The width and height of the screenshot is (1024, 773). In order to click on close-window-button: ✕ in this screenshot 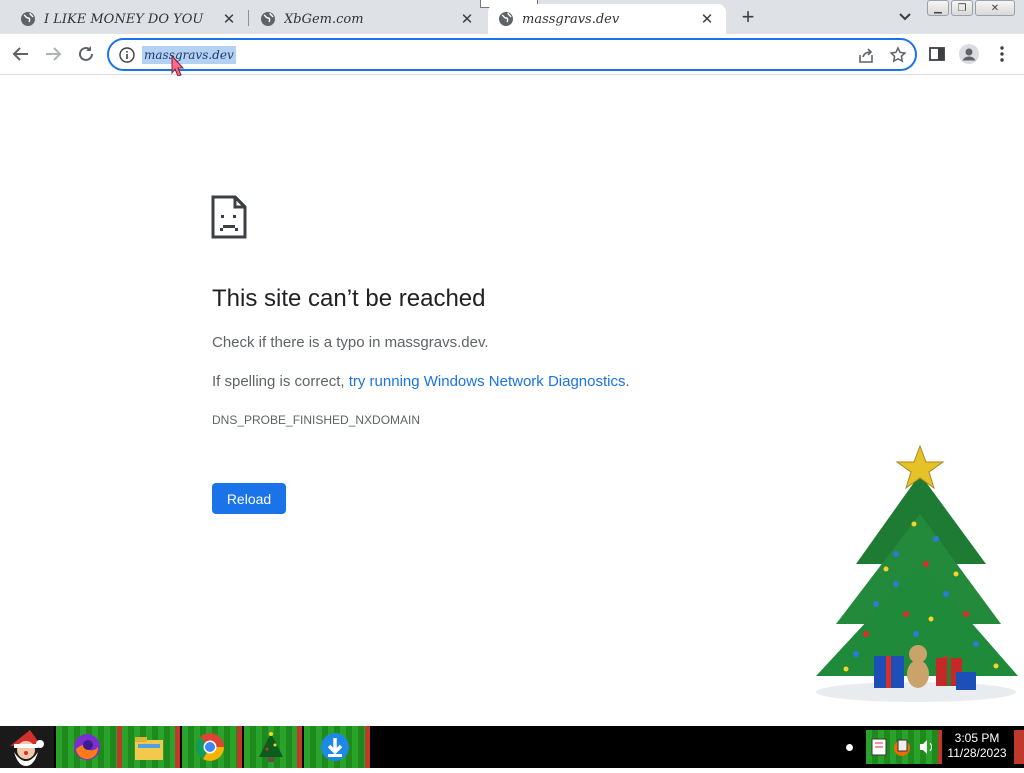, I will do `click(995, 8)`.